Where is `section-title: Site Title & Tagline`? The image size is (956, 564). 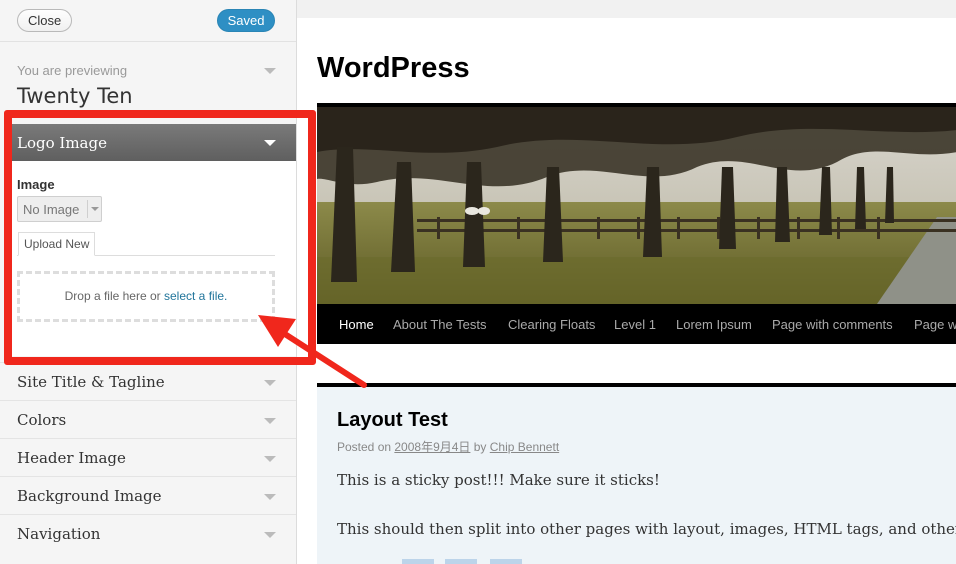
section-title: Site Title & Tagline is located at coordinates (91, 382).